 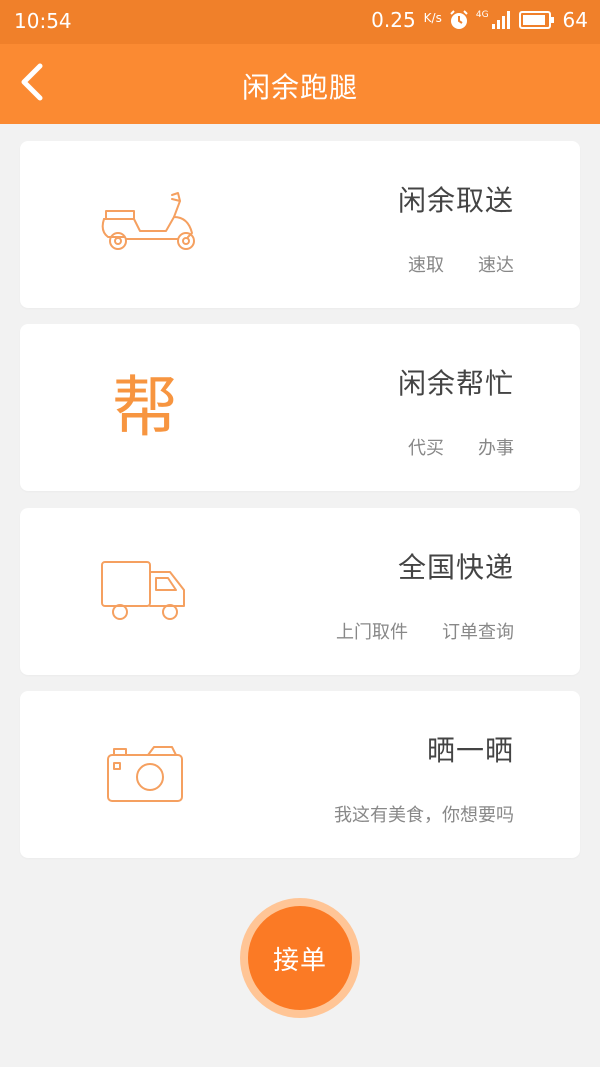 I want to click on sub-order-query: 订单查询, so click(x=478, y=631).